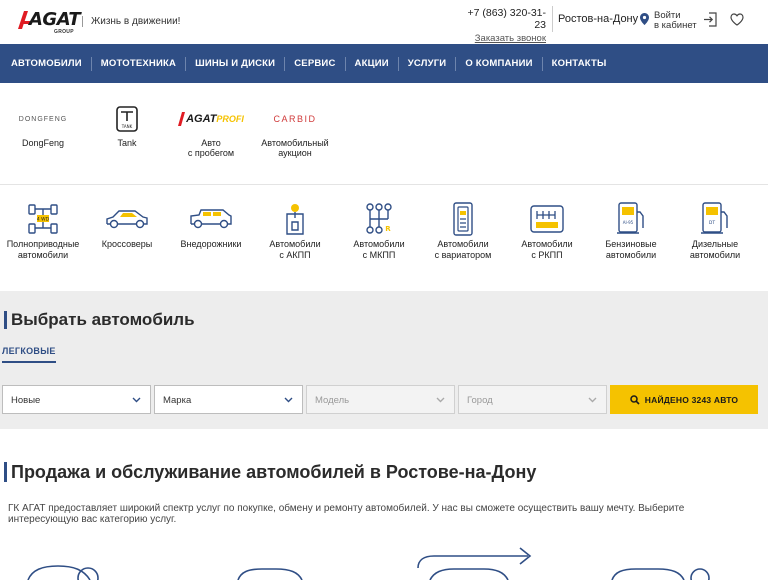 The image size is (768, 580). I want to click on category-label: с МКПП, so click(379, 255).